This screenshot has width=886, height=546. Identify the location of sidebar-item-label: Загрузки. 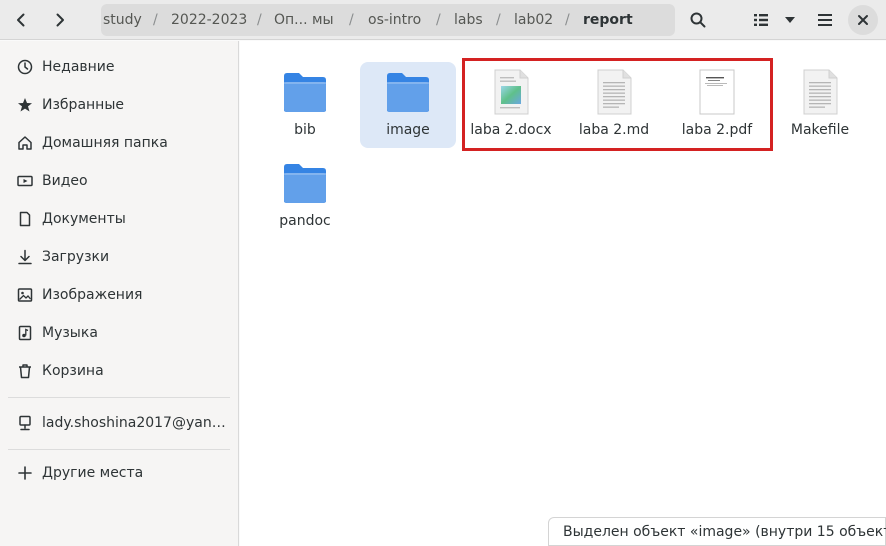
(76, 257).